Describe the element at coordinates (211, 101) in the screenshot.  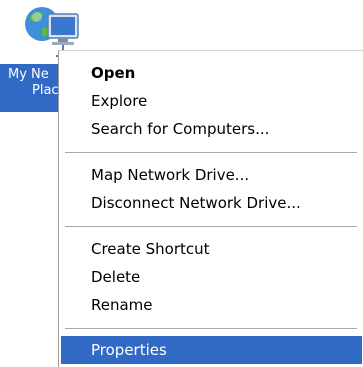
I see `menu-item-explore: Explore` at that location.